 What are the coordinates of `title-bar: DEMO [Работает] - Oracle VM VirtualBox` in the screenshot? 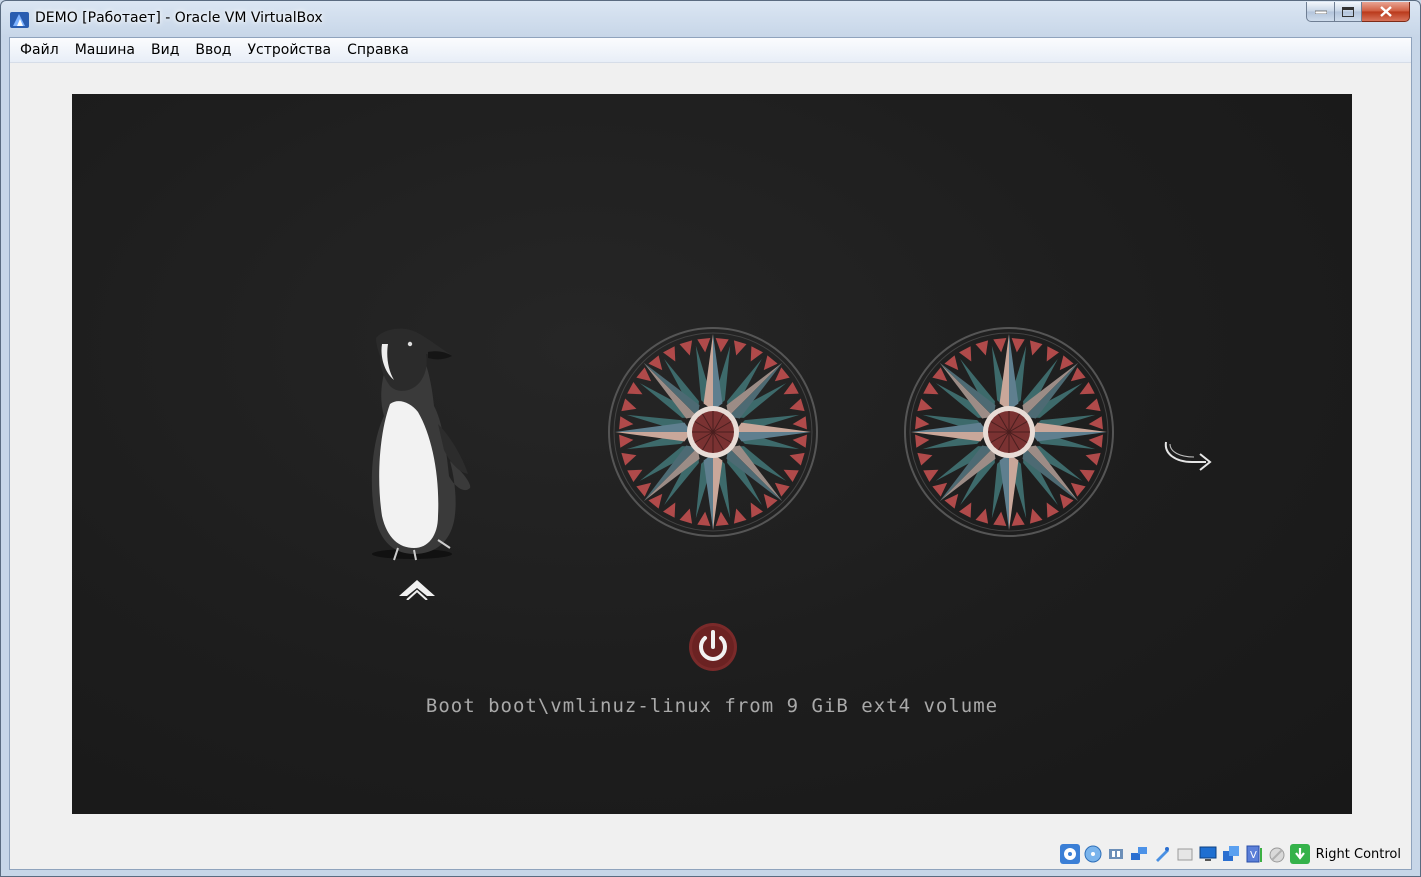 It's located at (710, 18).